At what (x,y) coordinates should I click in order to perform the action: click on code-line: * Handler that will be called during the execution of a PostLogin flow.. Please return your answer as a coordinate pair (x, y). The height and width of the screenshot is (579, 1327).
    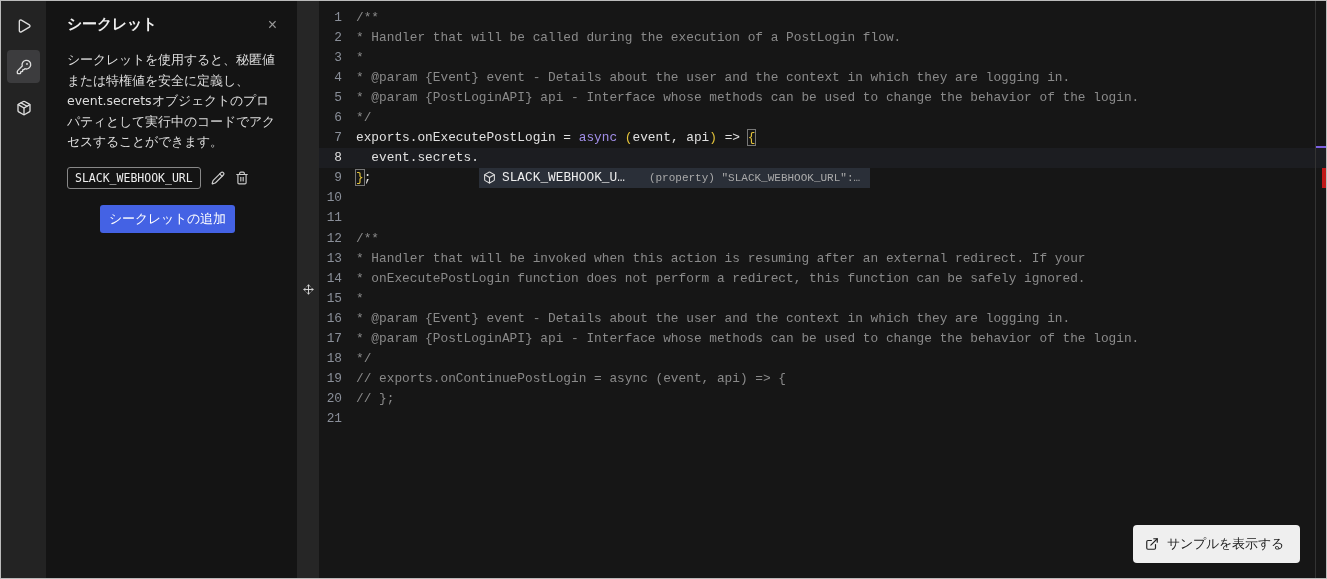
    Looking at the image, I should click on (629, 37).